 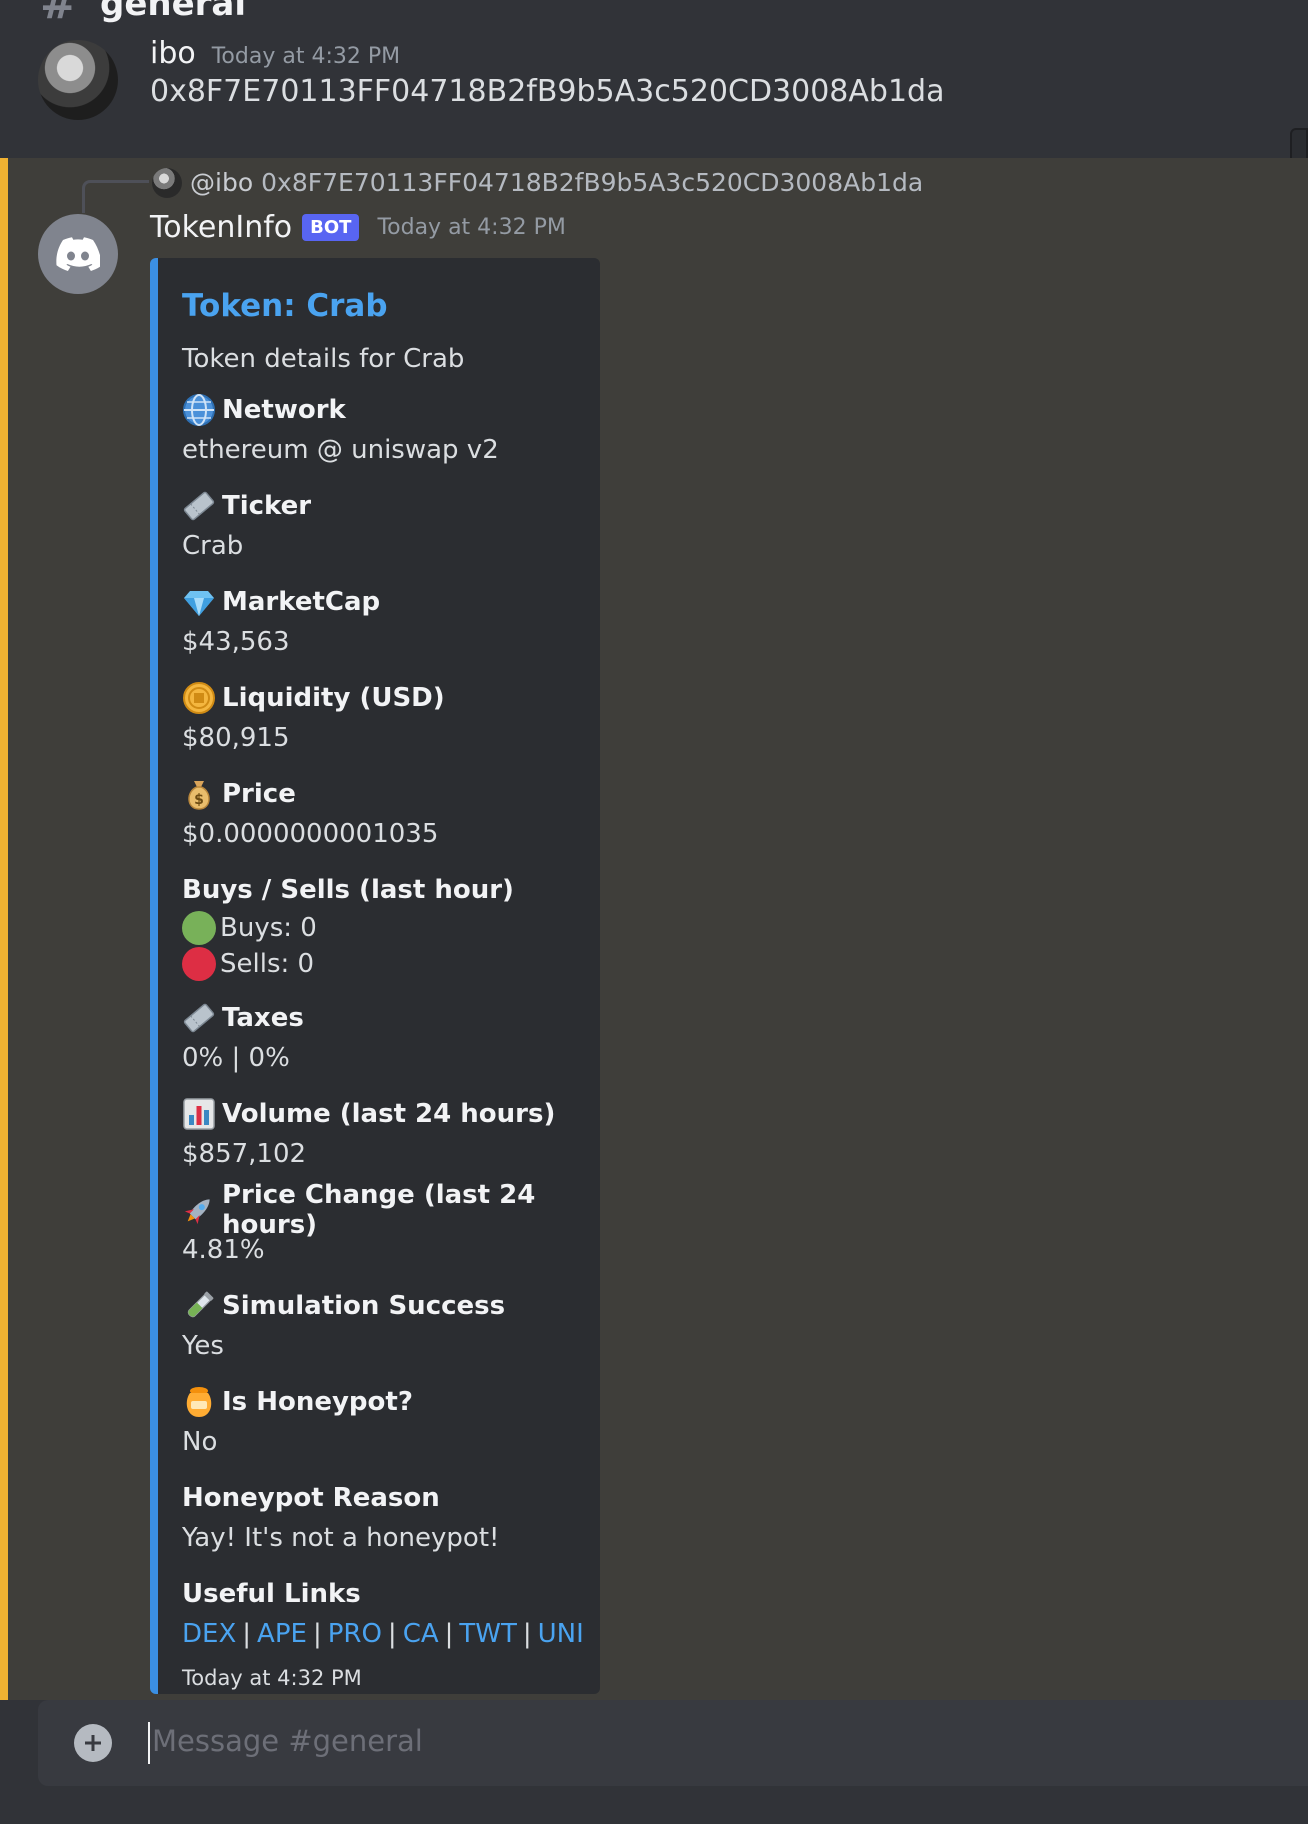 I want to click on bot-badge: BOT, so click(x=331, y=227).